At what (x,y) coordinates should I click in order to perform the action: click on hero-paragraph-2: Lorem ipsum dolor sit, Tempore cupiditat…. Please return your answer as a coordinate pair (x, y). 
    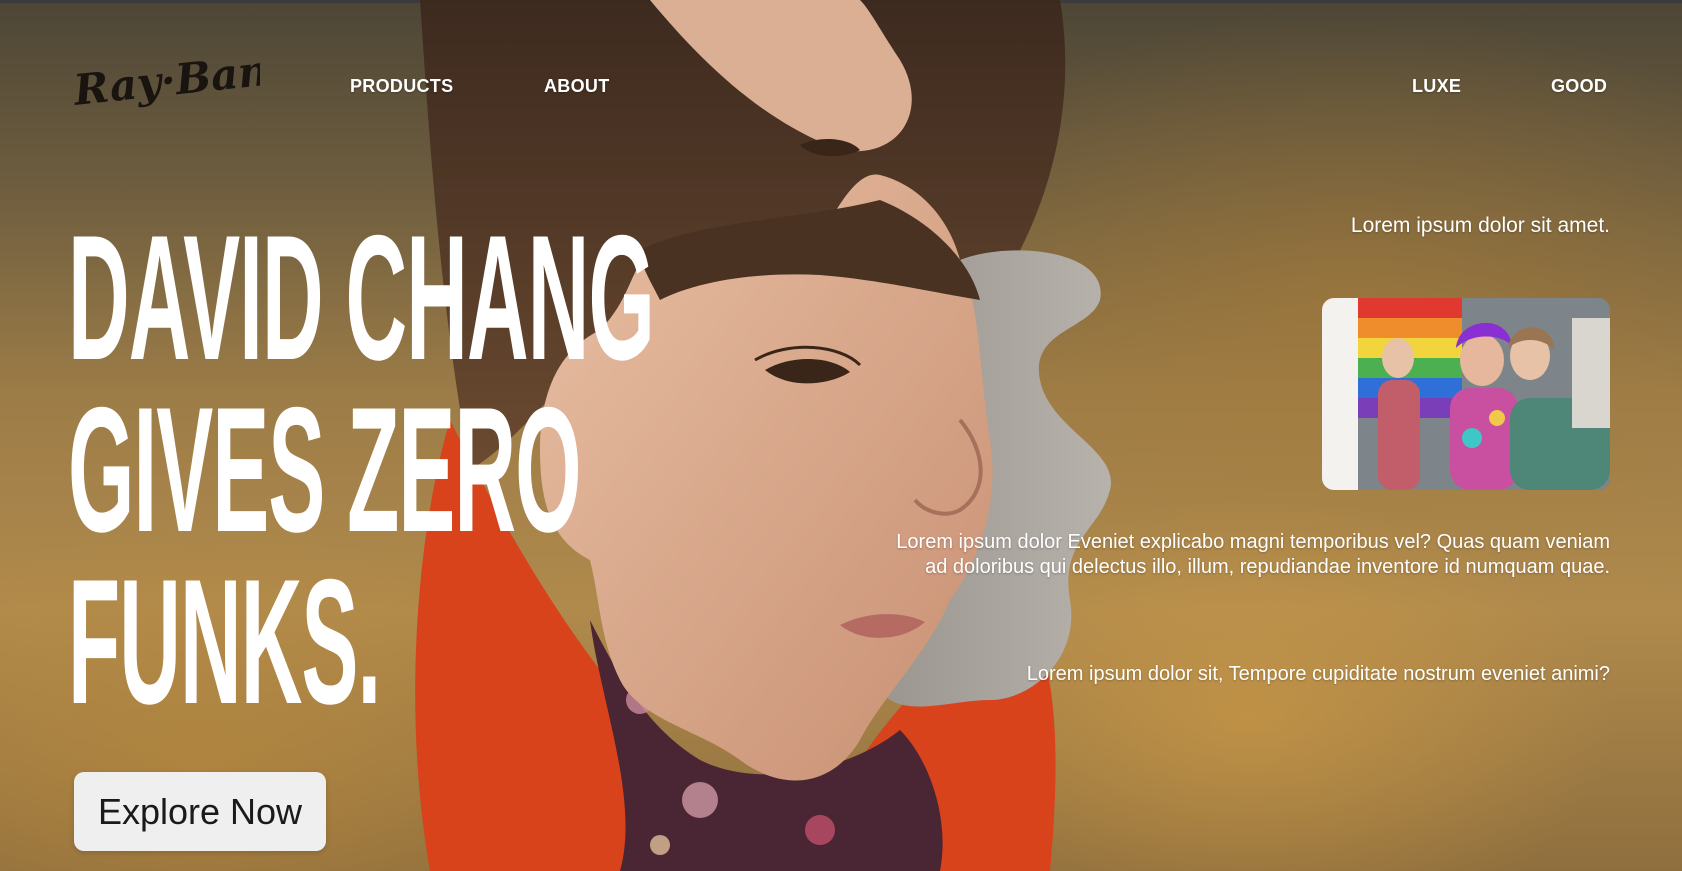
    Looking at the image, I should click on (1318, 674).